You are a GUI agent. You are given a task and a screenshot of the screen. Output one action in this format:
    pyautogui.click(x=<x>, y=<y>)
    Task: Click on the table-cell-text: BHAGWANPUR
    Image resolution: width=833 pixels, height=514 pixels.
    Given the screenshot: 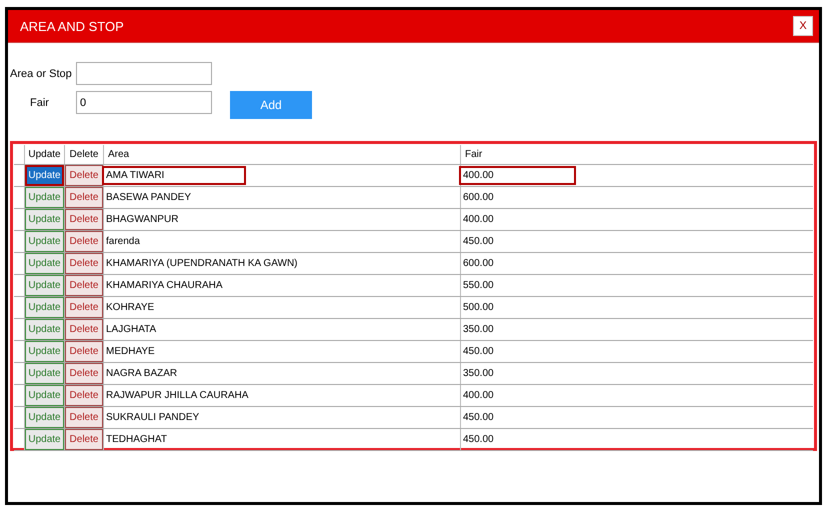 What is the action you would take?
    pyautogui.click(x=142, y=220)
    